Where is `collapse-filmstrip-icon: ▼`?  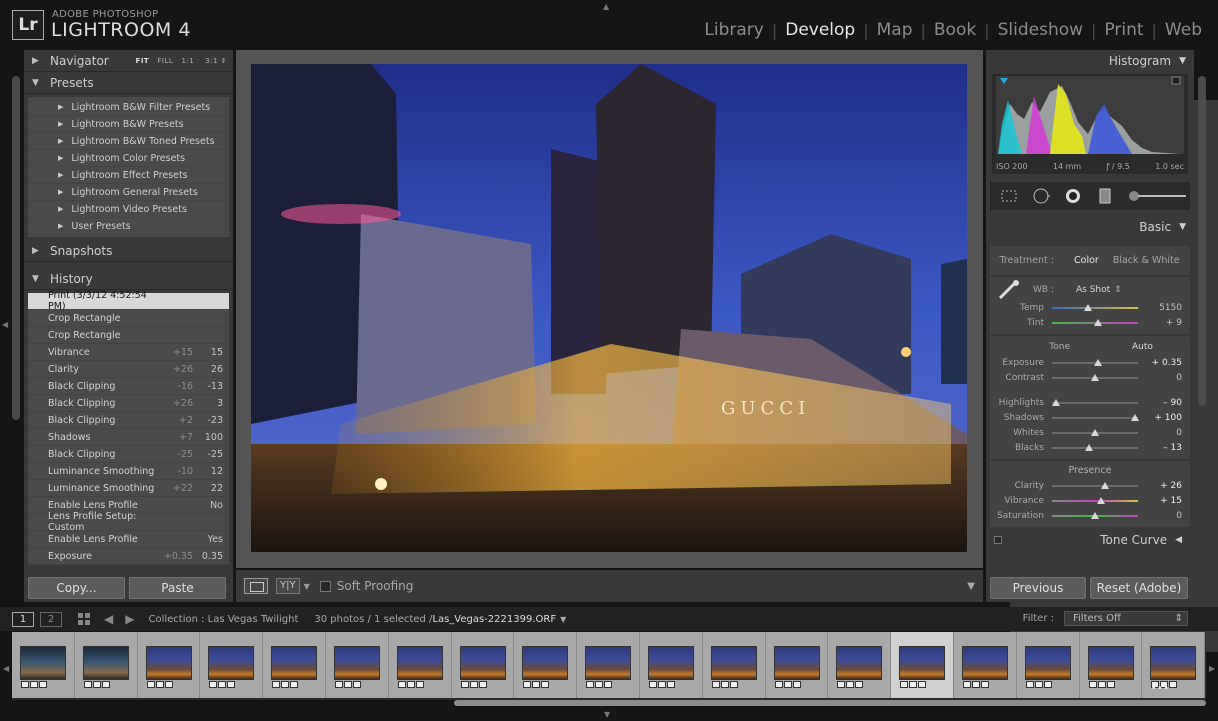
collapse-filmstrip-icon: ▼ is located at coordinates (607, 714).